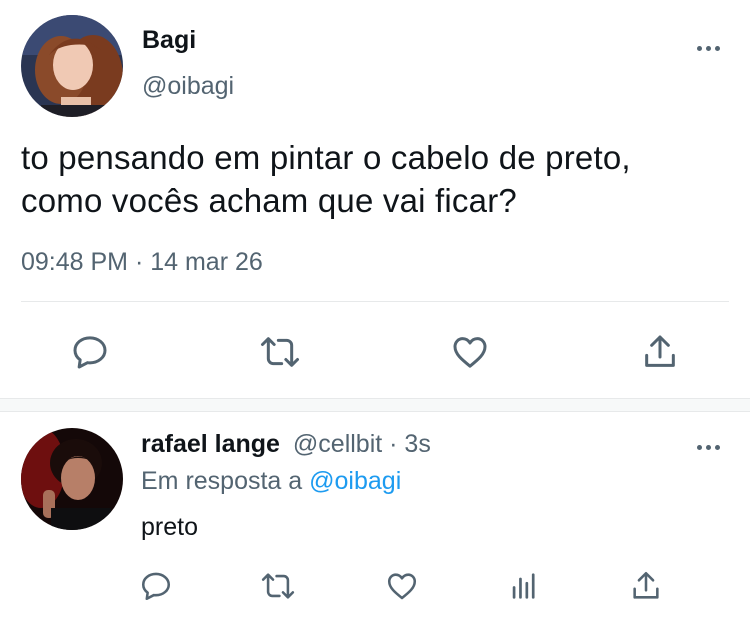 The width and height of the screenshot is (750, 617). I want to click on author-handle: @cellbit, so click(337, 444).